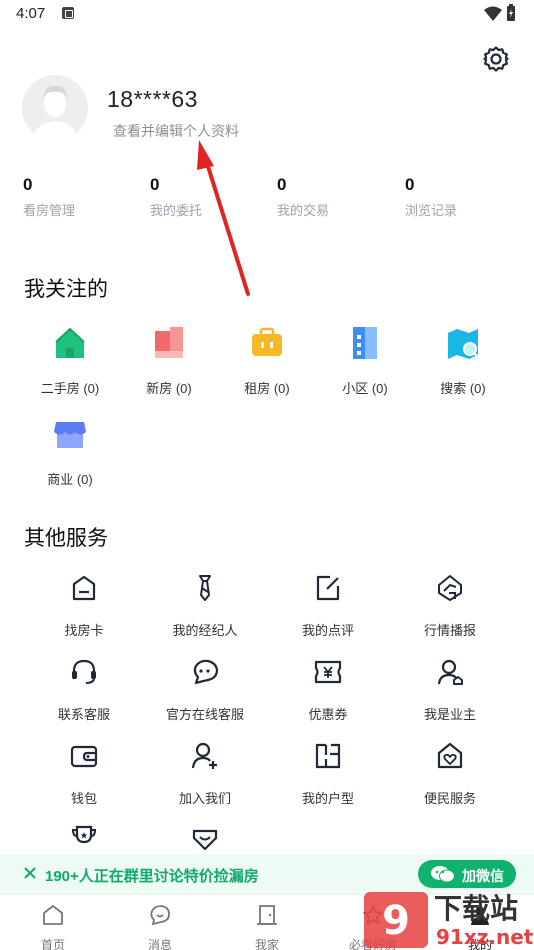 The image size is (534, 950). Describe the element at coordinates (176, 197) in the screenshot. I see `stat-entrust: 0 我的委托` at that location.